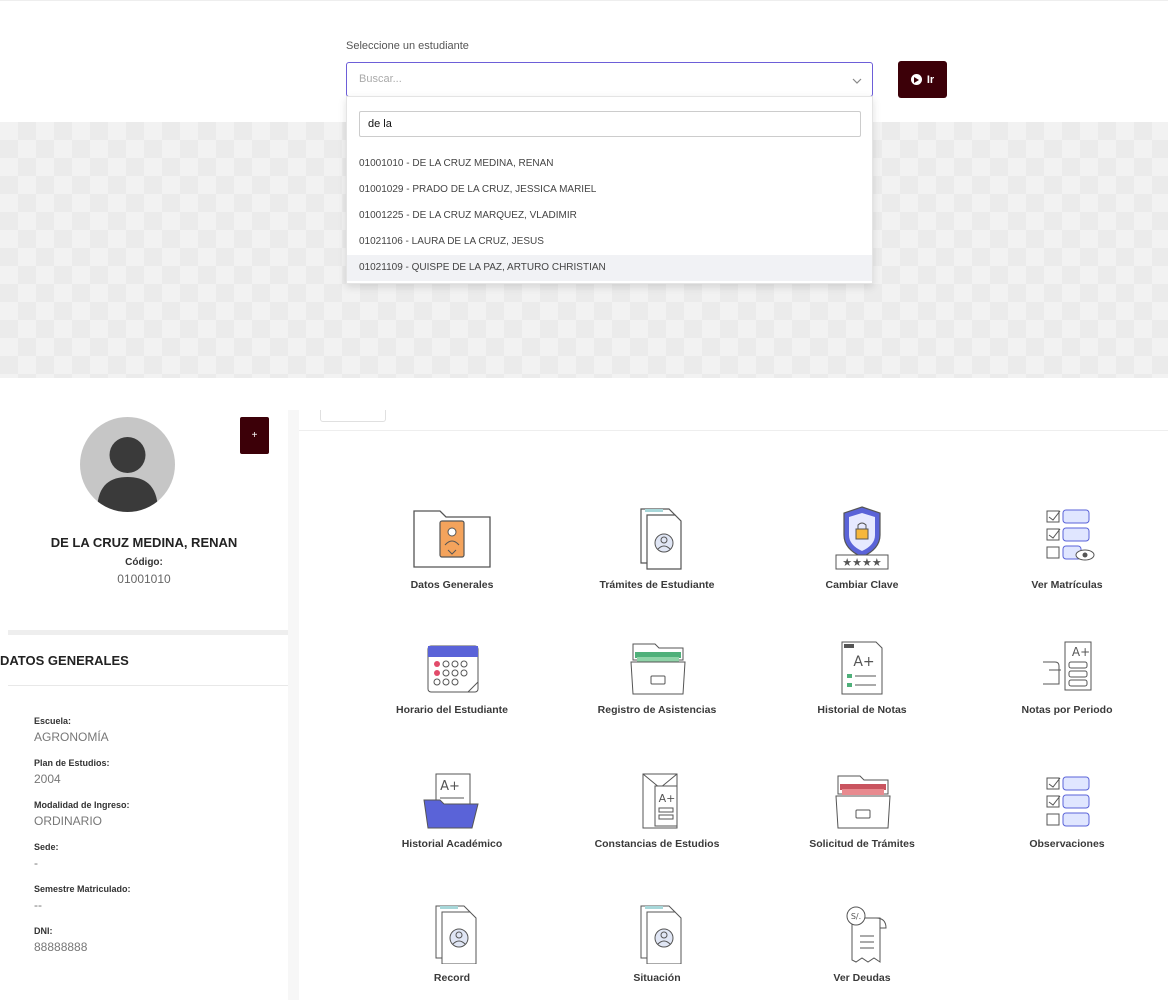 The height and width of the screenshot is (1000, 1168). Describe the element at coordinates (609, 216) in the screenshot. I see `dropdown-option: 01001225 - DE LA CRUZ MARQUEZ, VLADIMIR` at that location.